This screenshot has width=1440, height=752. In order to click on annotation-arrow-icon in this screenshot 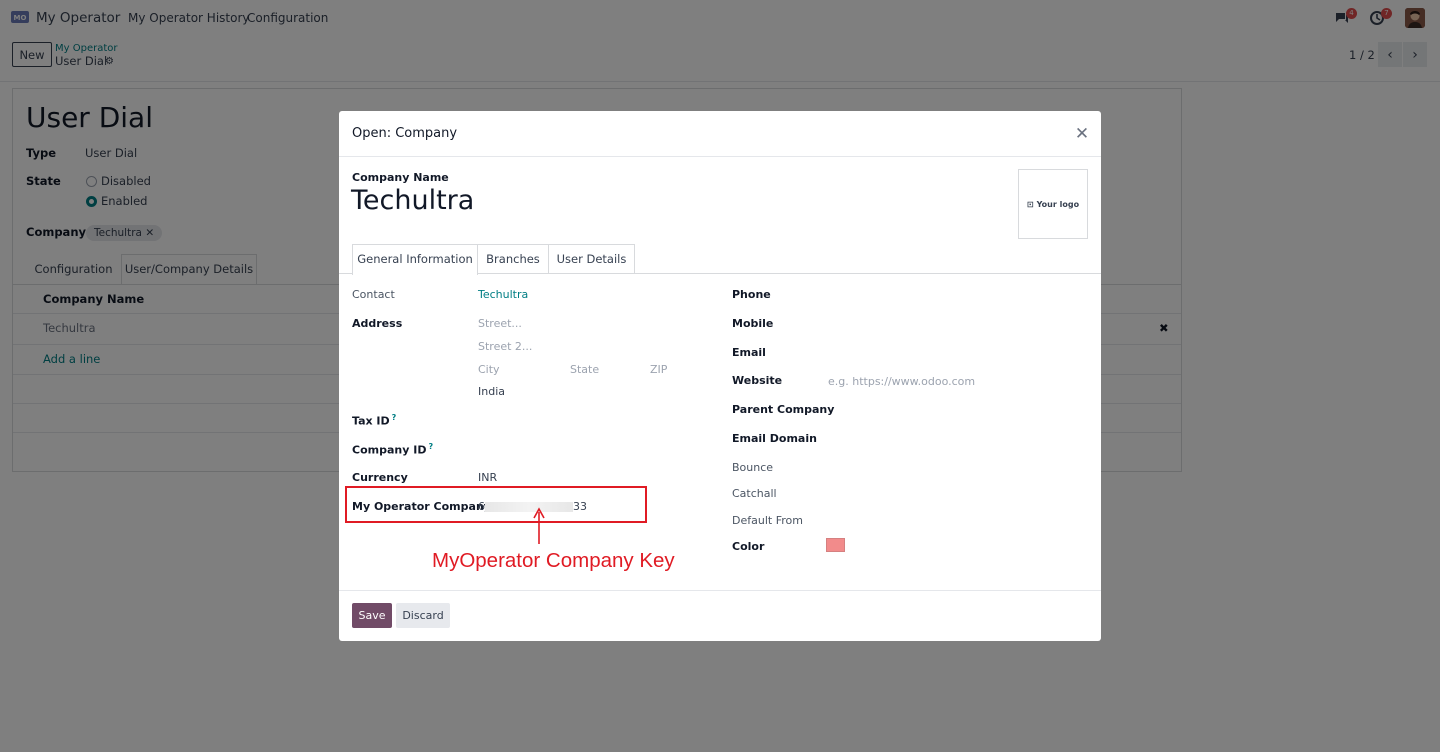, I will do `click(539, 525)`.